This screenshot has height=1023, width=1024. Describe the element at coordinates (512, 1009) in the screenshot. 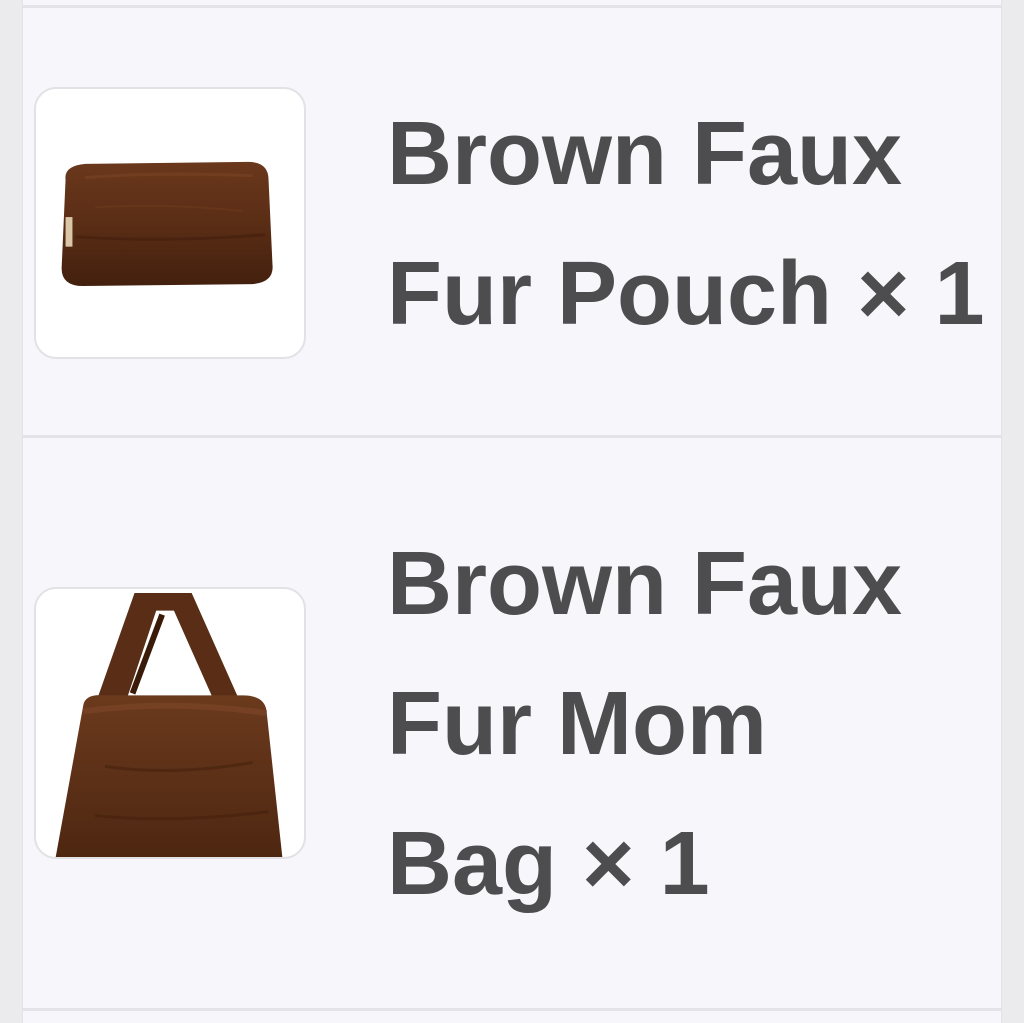

I see `divider` at that location.